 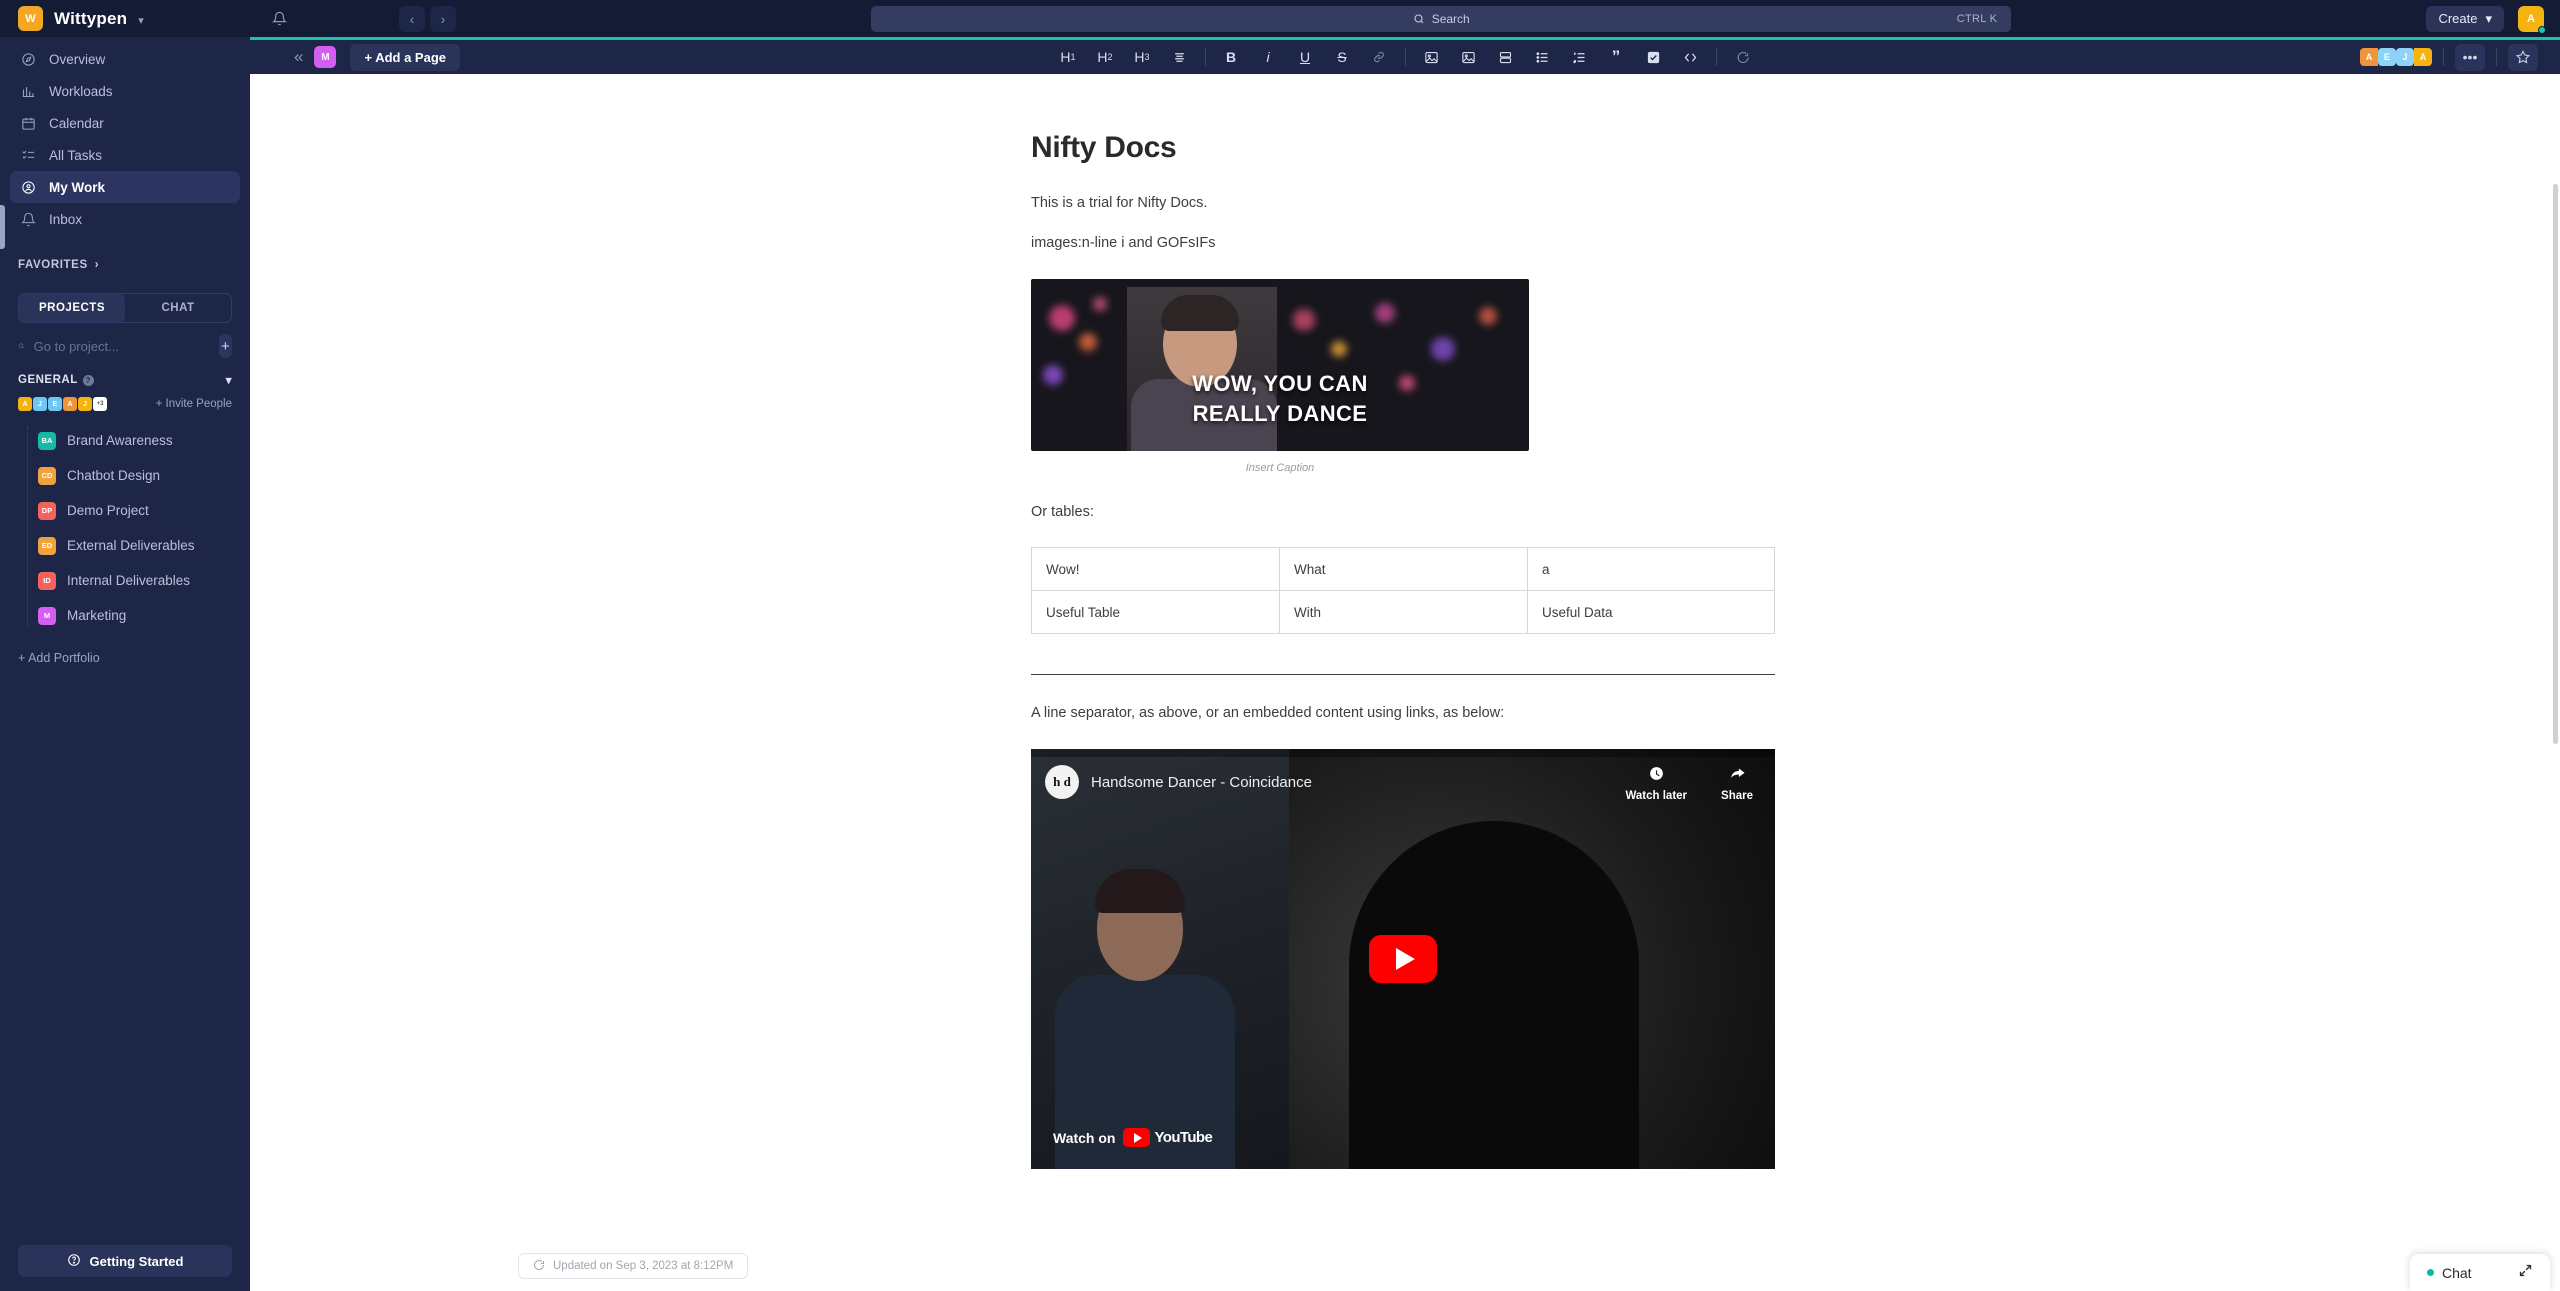 I want to click on more-options-button: •••, so click(x=2470, y=57).